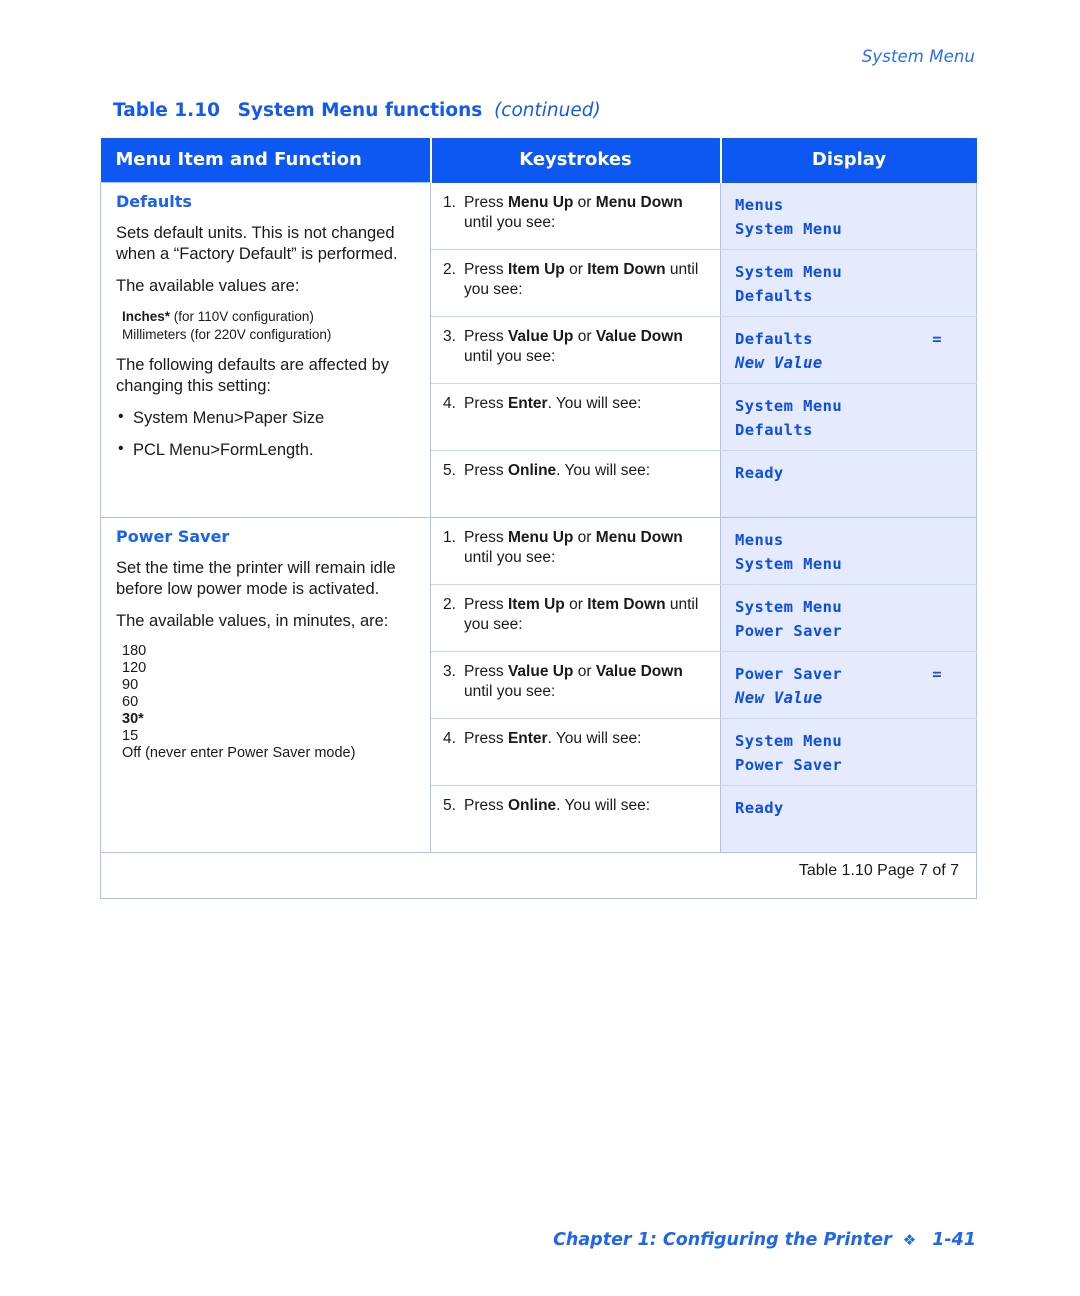 This screenshot has height=1296, width=1080. Describe the element at coordinates (134, 650) in the screenshot. I see `available-value: 180` at that location.